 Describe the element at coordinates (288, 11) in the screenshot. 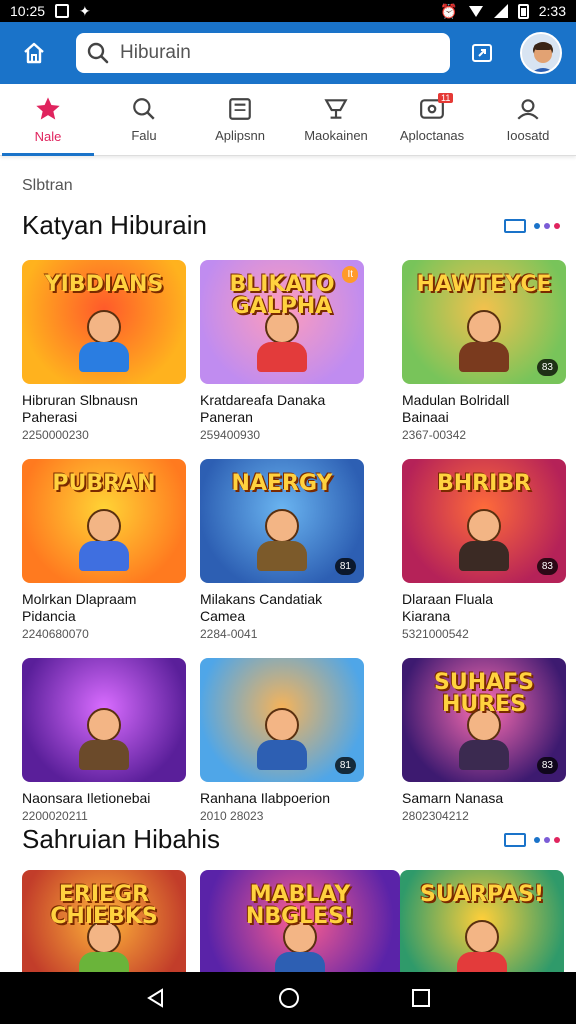

I see `status-bar: 10:25 ✦ ⏰ 2:33` at that location.